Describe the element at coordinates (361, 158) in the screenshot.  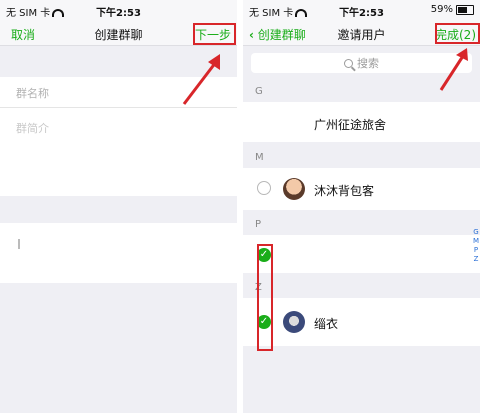
I see `section-header-m: M` at that location.